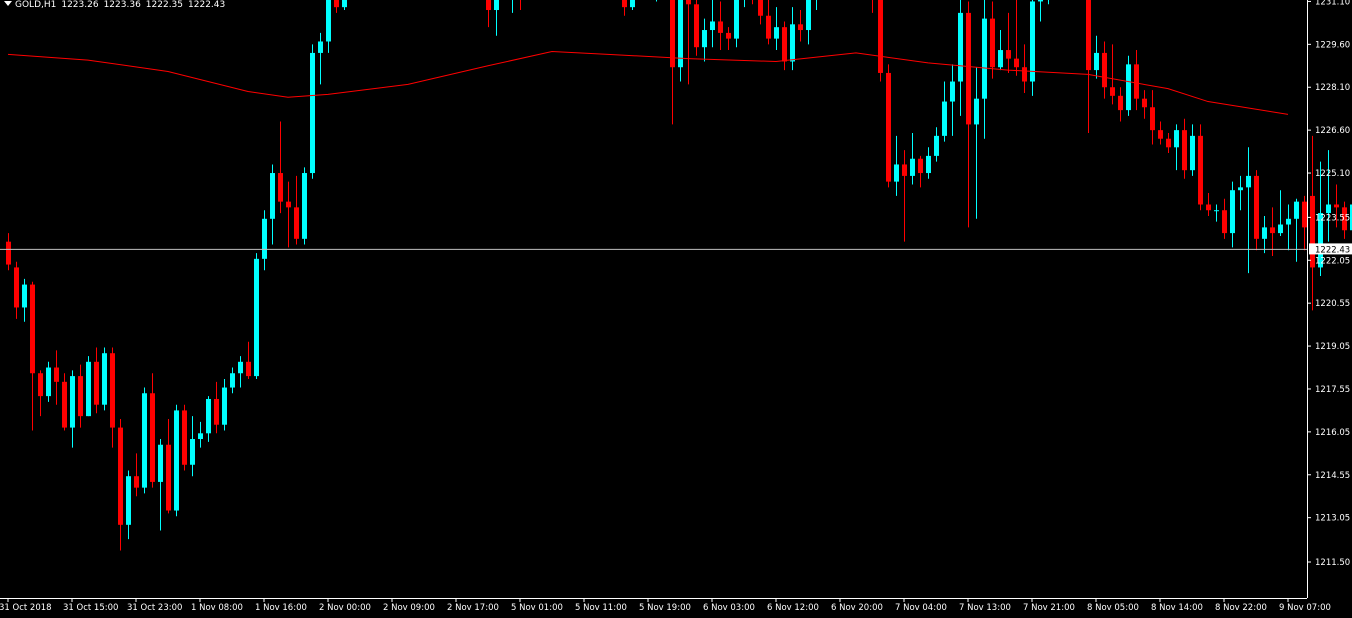  What do you see at coordinates (1113, 608) in the screenshot?
I see `x-tick-label: 8 Nov 05:00` at bounding box center [1113, 608].